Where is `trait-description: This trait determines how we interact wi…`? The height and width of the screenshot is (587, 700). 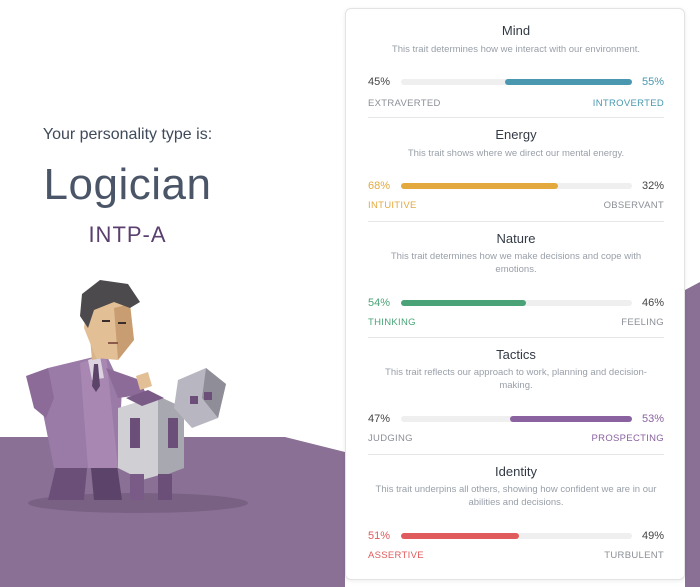
trait-description: This trait determines how we interact wi… is located at coordinates (516, 49).